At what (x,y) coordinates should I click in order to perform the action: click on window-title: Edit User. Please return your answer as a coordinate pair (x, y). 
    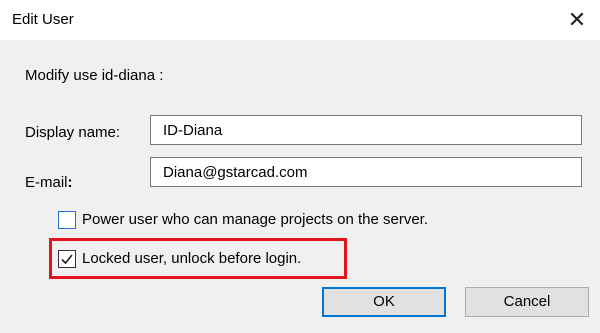
    Looking at the image, I should click on (43, 19).